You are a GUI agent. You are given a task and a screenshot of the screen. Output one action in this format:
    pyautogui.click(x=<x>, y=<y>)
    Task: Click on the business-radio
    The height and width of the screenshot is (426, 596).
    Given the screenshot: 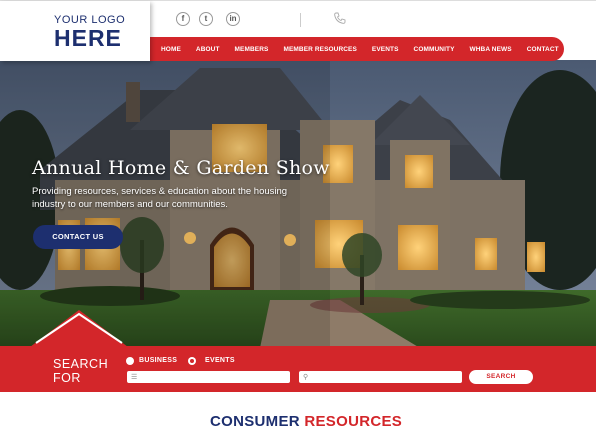 What is the action you would take?
    pyautogui.click(x=130, y=361)
    